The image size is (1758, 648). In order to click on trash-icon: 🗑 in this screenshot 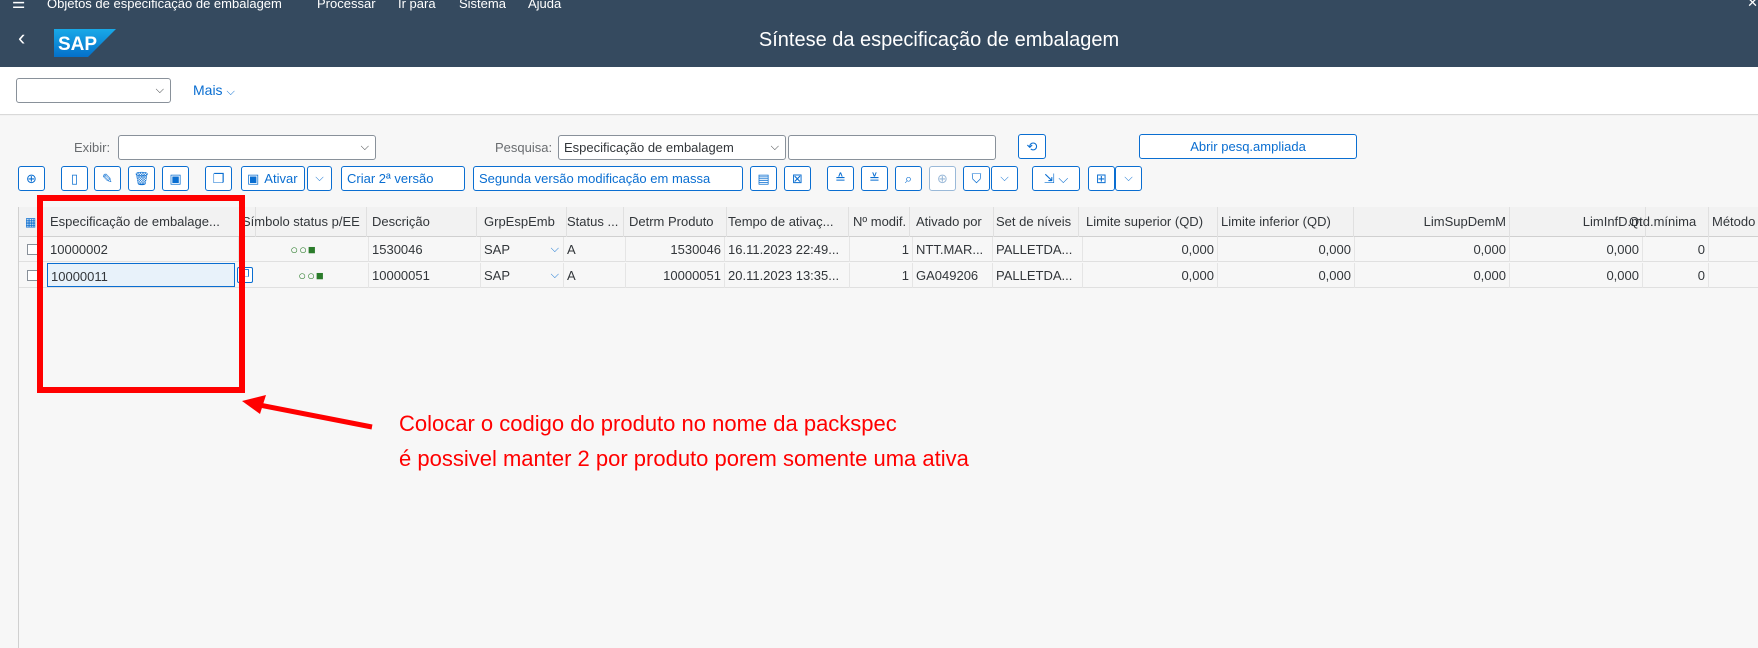, I will do `click(141, 178)`.